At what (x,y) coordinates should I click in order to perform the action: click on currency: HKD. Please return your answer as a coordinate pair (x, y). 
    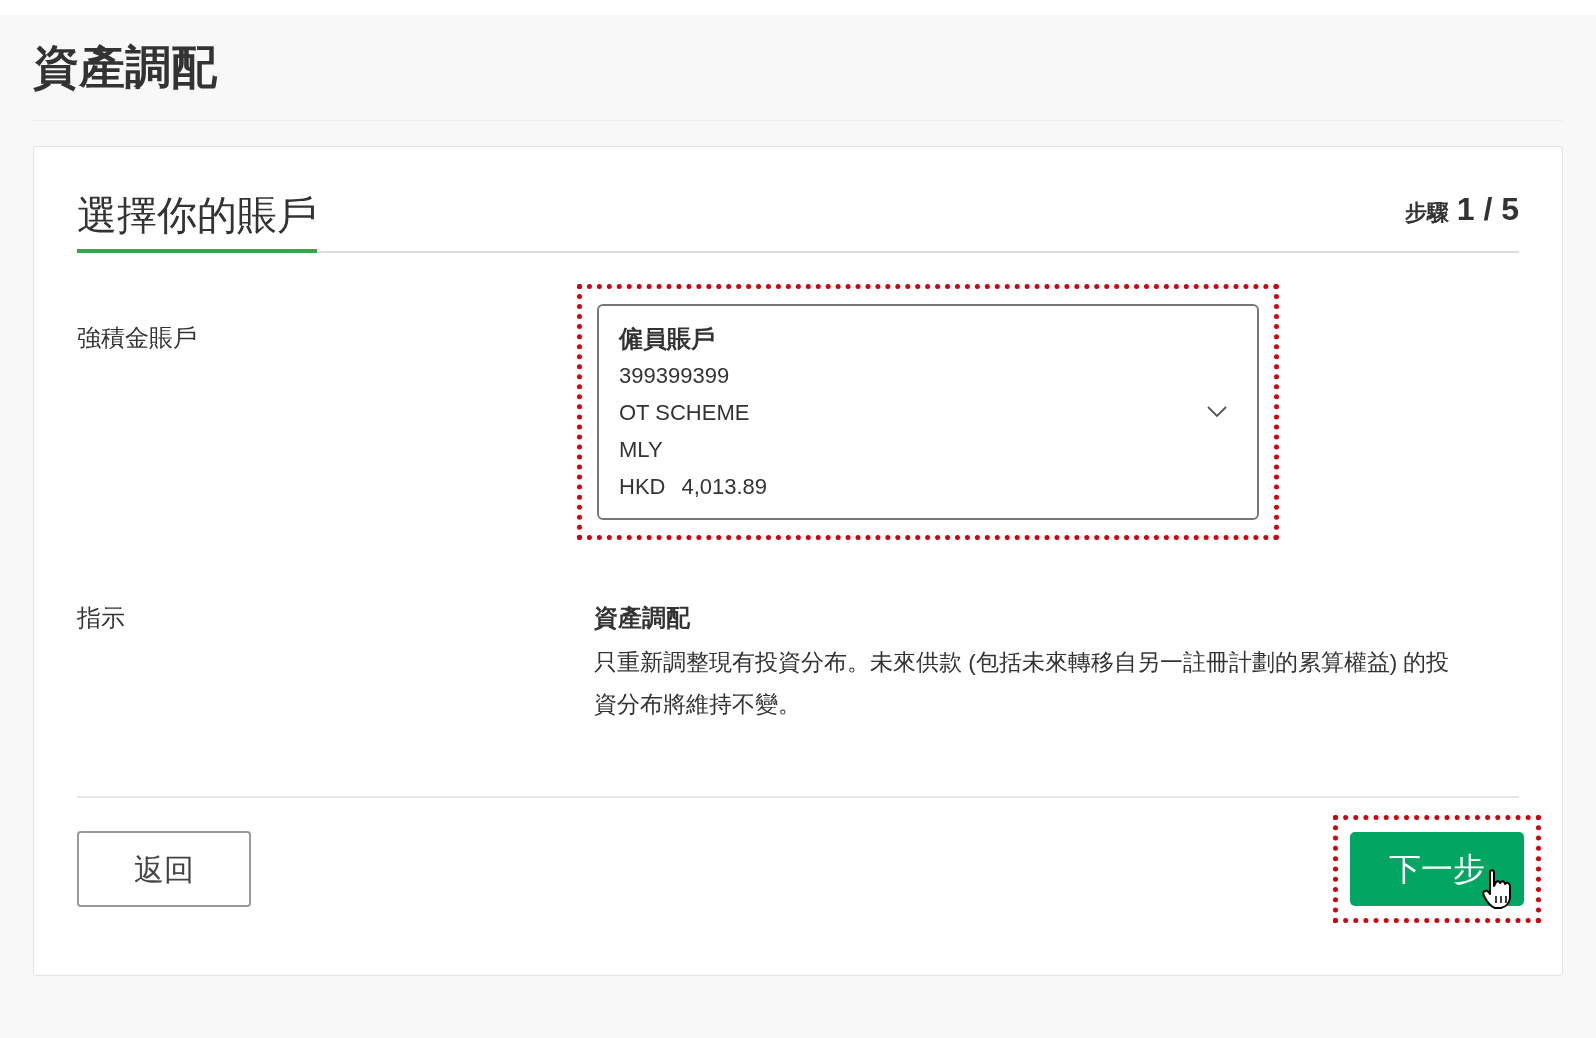
    Looking at the image, I should click on (642, 487).